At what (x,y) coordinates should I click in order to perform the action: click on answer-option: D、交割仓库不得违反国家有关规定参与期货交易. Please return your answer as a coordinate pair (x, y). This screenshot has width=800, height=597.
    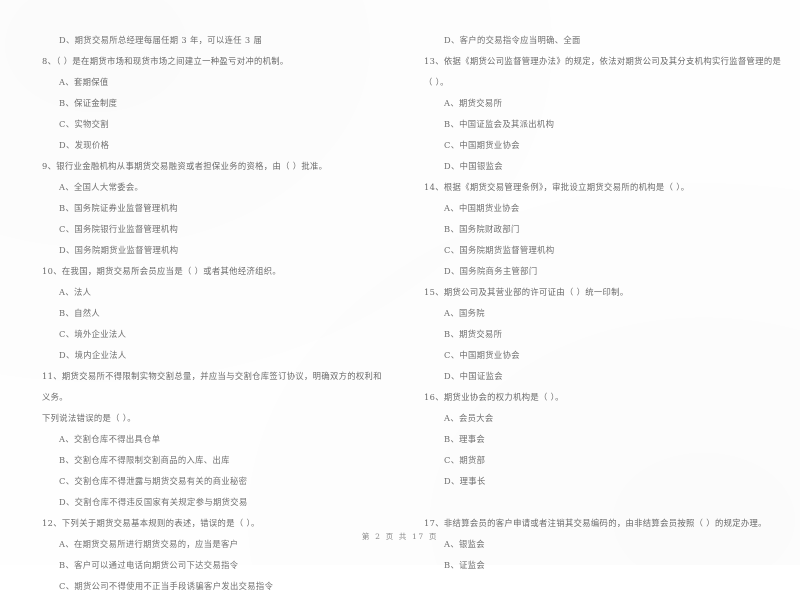
    Looking at the image, I should click on (153, 502).